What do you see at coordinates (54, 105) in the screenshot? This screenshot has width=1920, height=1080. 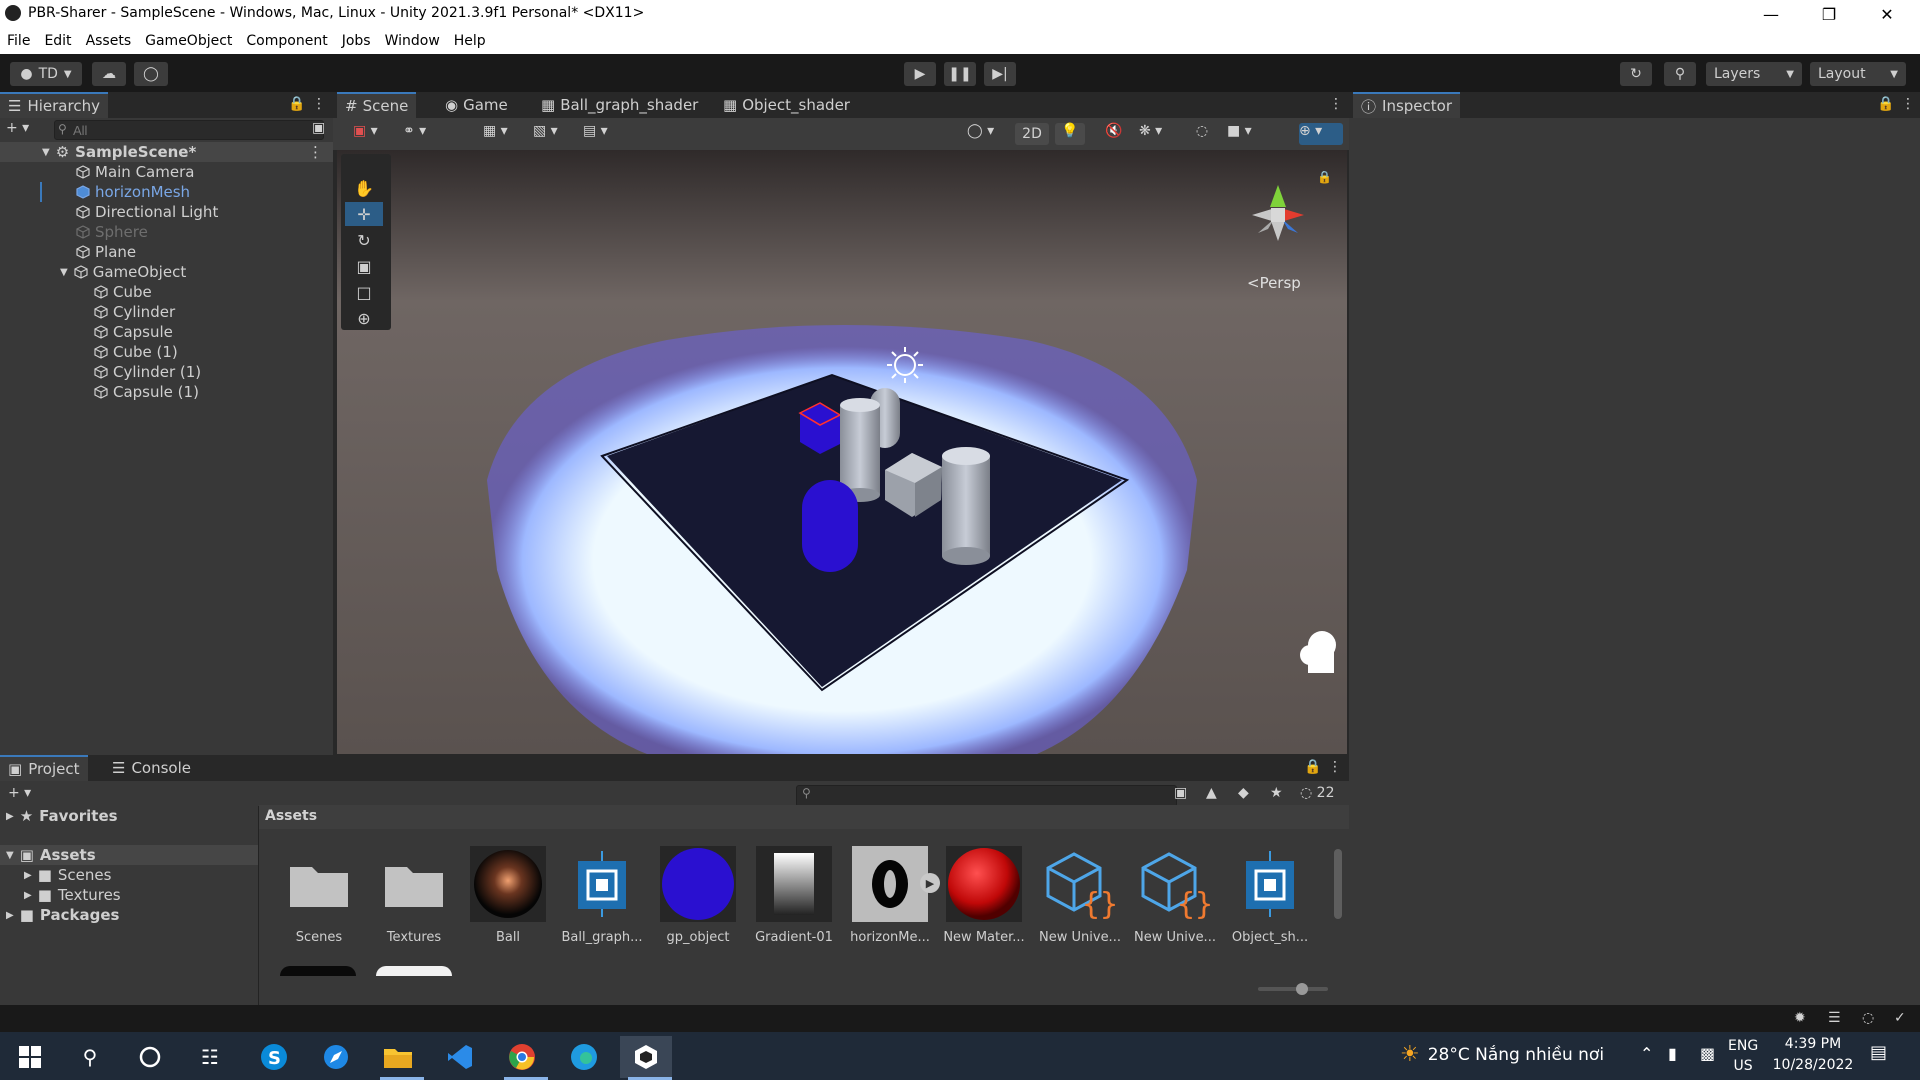 I see `tab-hierarchy: ☰ Hierarchy` at bounding box center [54, 105].